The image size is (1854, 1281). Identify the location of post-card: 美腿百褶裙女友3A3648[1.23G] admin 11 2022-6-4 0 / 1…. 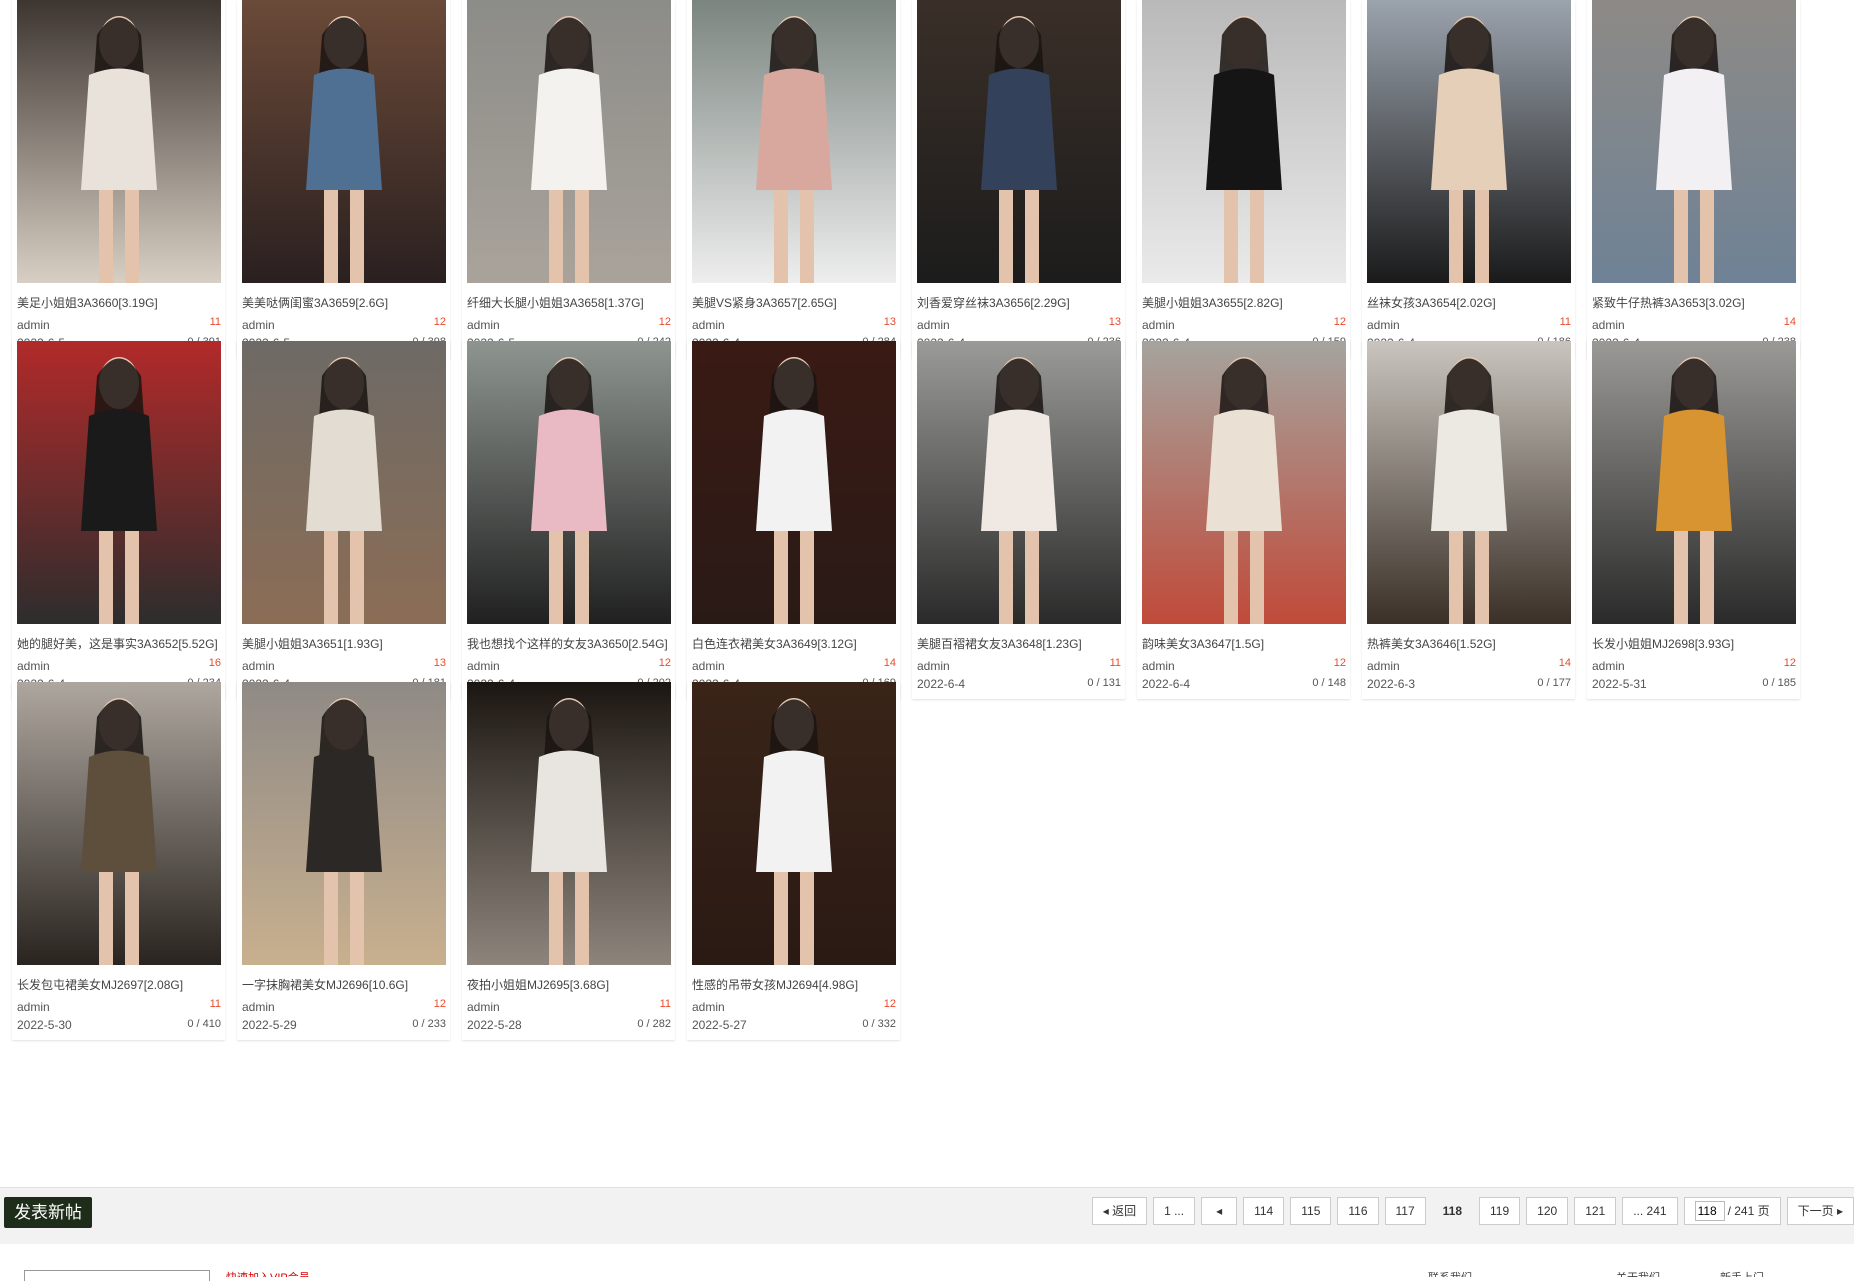
(1018, 520).